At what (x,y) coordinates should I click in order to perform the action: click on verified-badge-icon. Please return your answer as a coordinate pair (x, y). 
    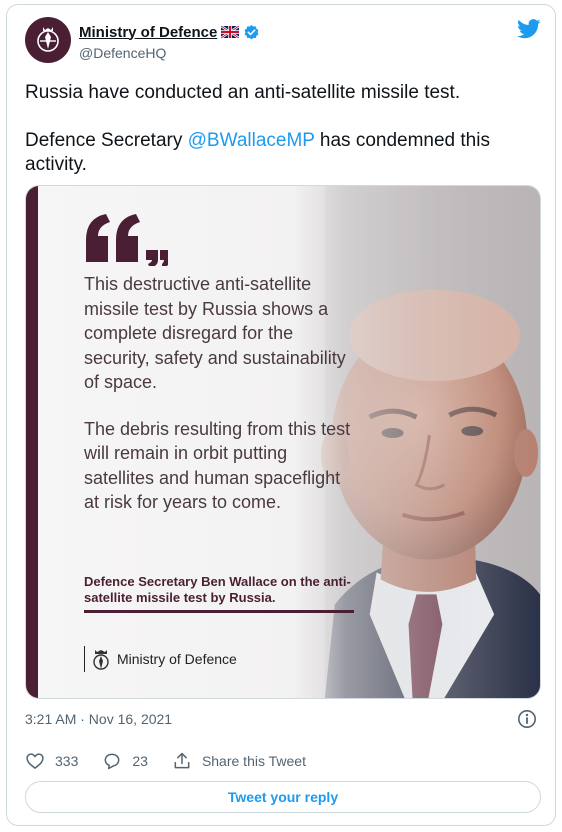
    Looking at the image, I should click on (251, 31).